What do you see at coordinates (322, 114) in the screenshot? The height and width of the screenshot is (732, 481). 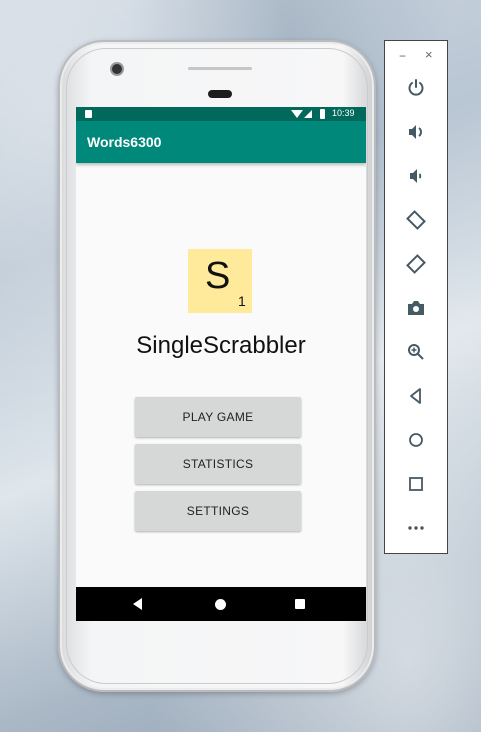 I see `battery-icon` at bounding box center [322, 114].